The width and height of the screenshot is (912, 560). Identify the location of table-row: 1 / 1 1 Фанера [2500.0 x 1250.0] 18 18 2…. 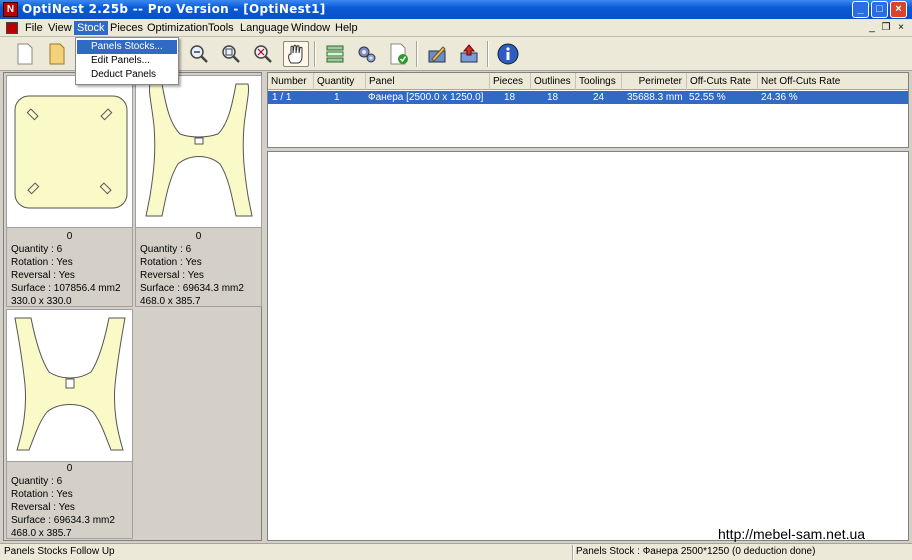
(588, 97).